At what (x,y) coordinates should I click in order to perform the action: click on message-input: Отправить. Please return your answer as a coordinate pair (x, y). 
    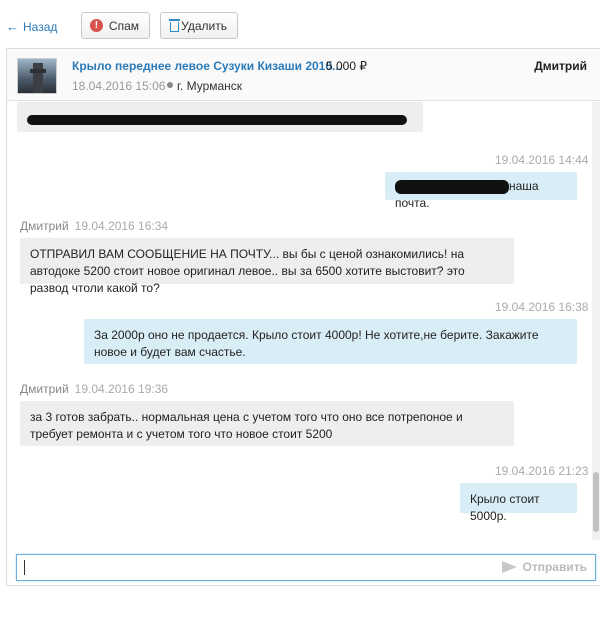
    Looking at the image, I should click on (306, 567).